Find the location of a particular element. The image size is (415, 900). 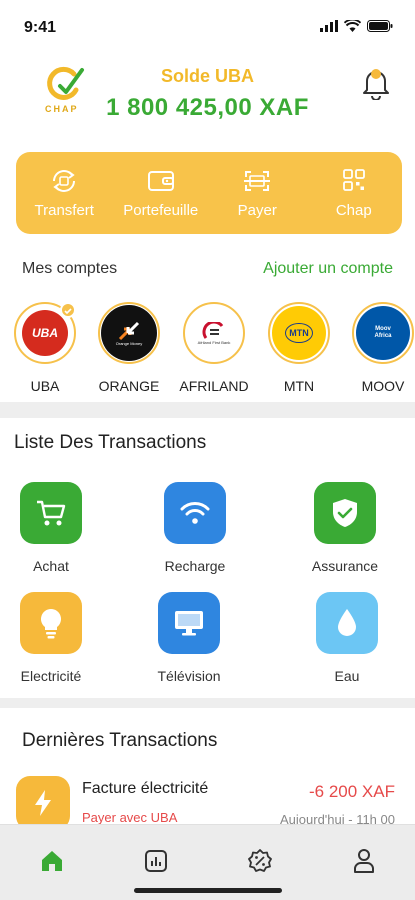

afriland-logo: Afriland First Bank is located at coordinates (214, 333).